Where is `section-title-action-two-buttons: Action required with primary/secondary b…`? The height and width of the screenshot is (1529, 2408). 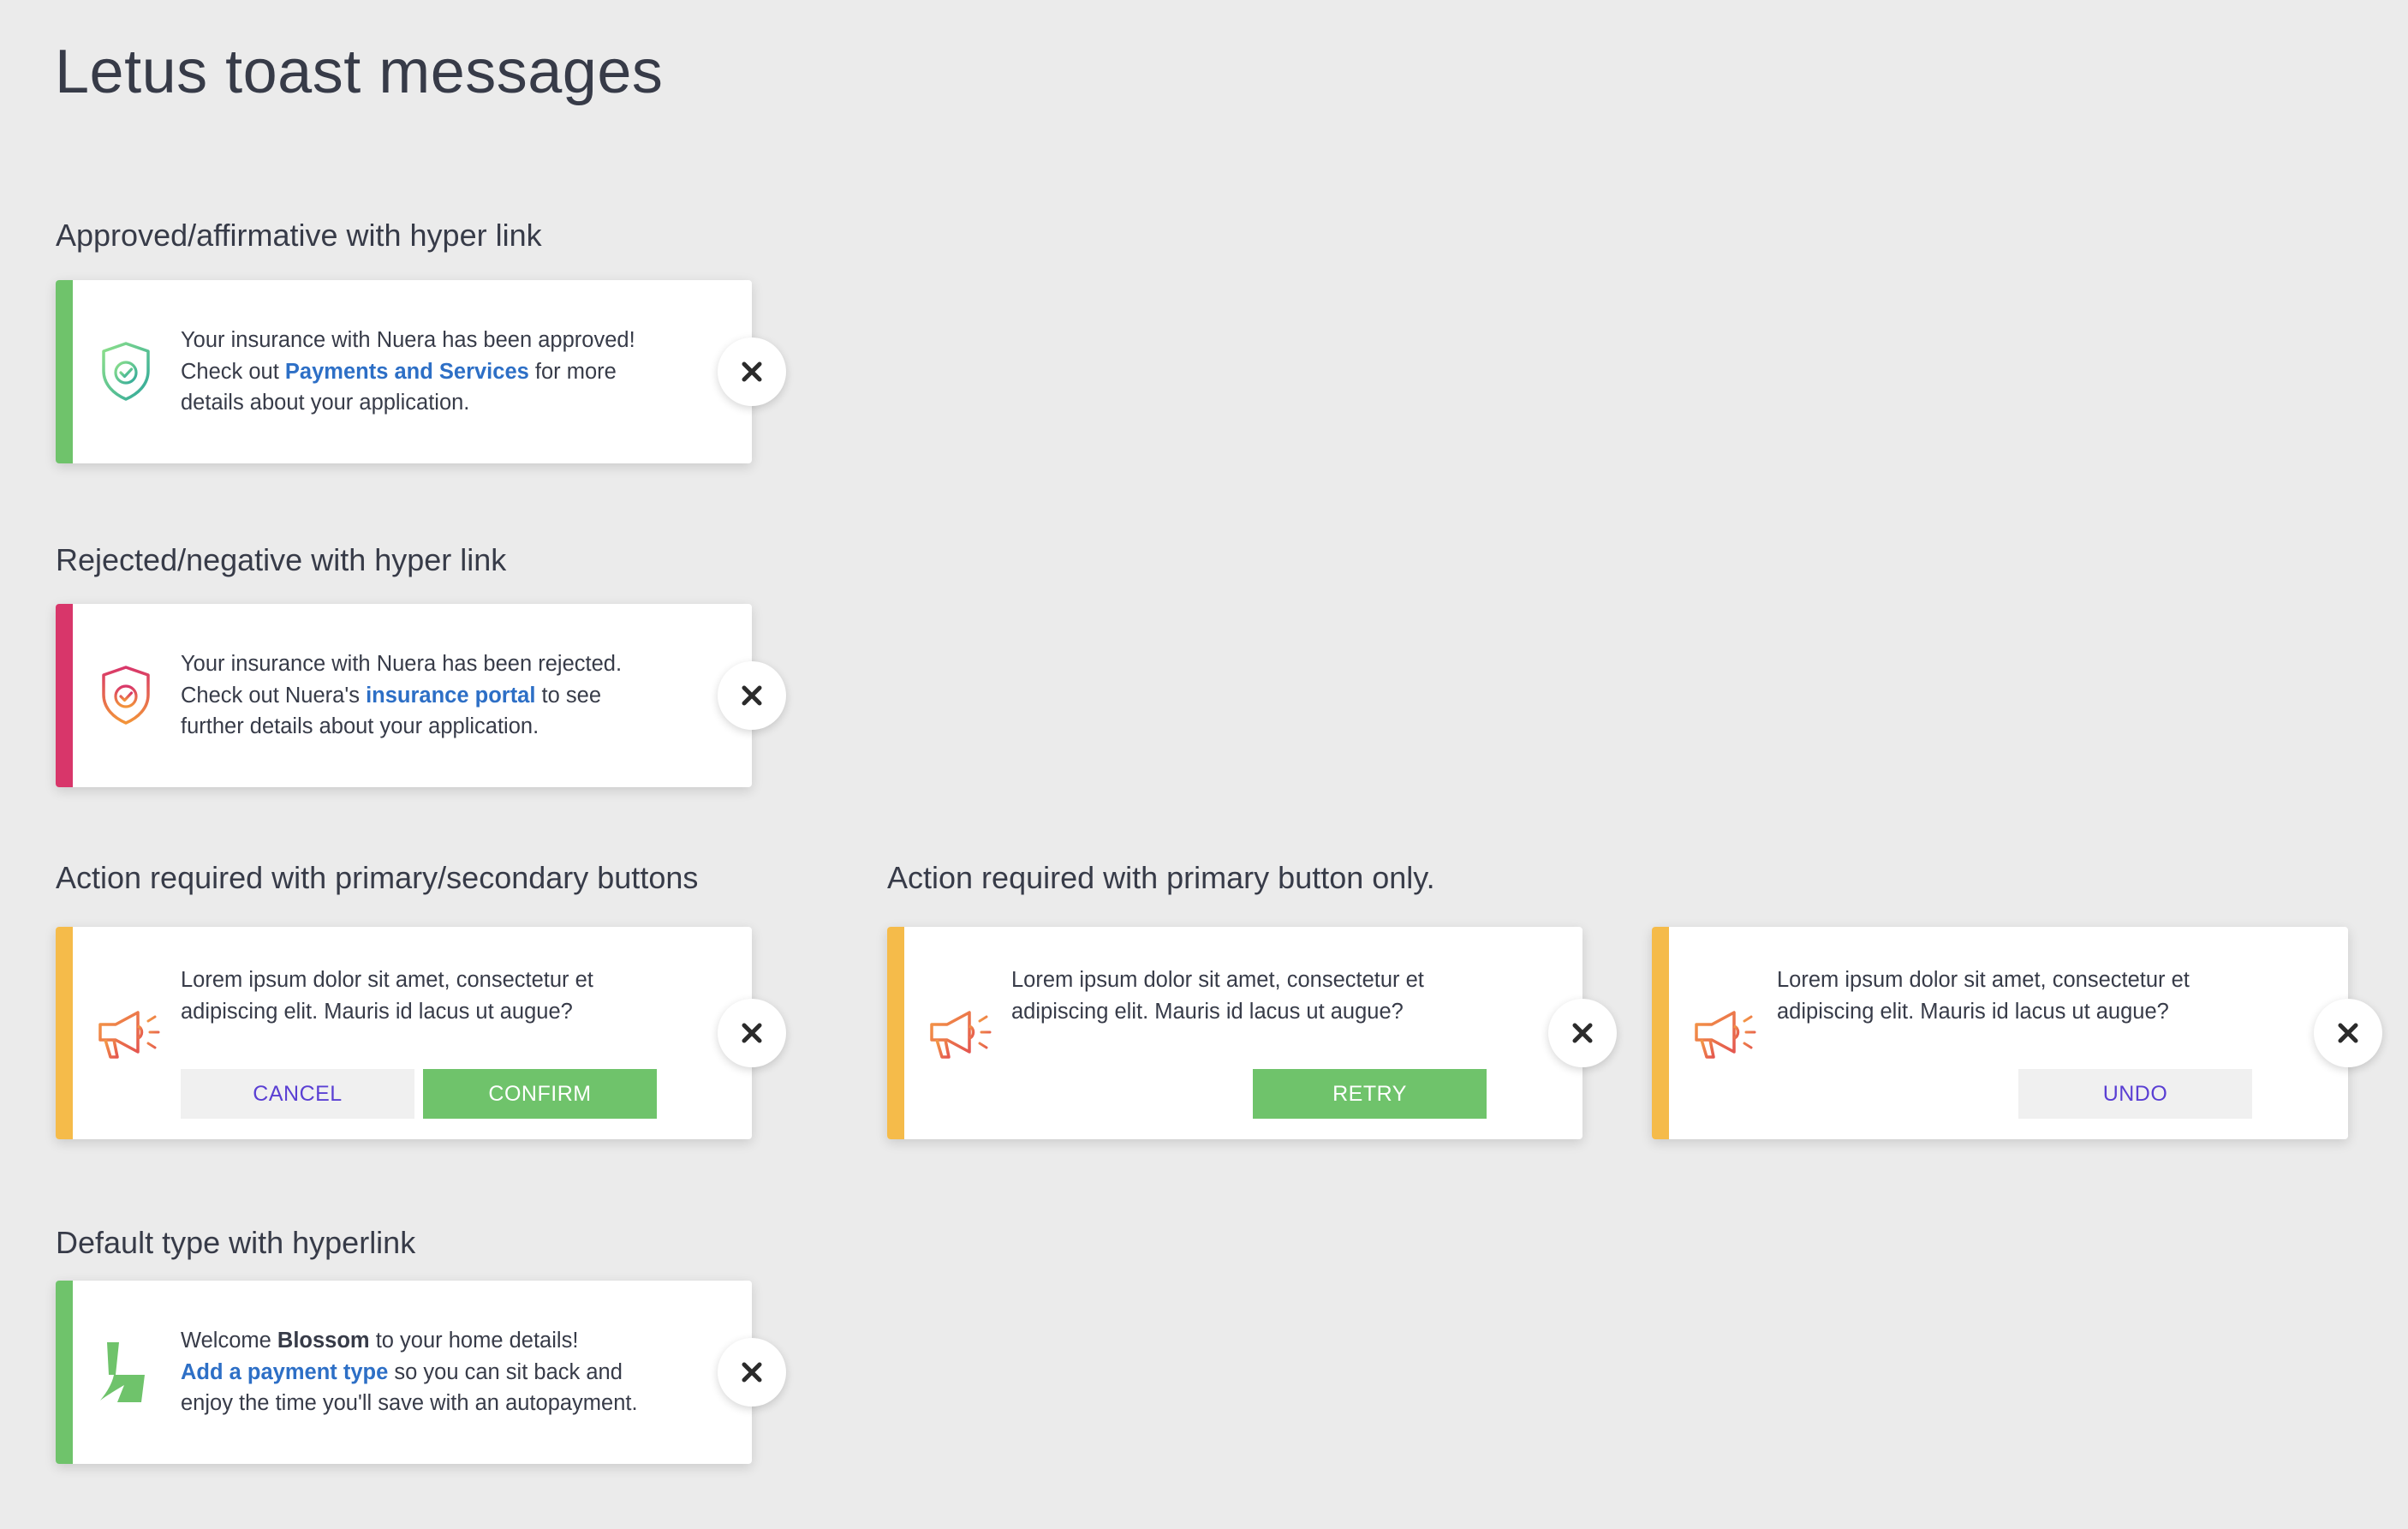 section-title-action-two-buttons: Action required with primary/secondary b… is located at coordinates (378, 877).